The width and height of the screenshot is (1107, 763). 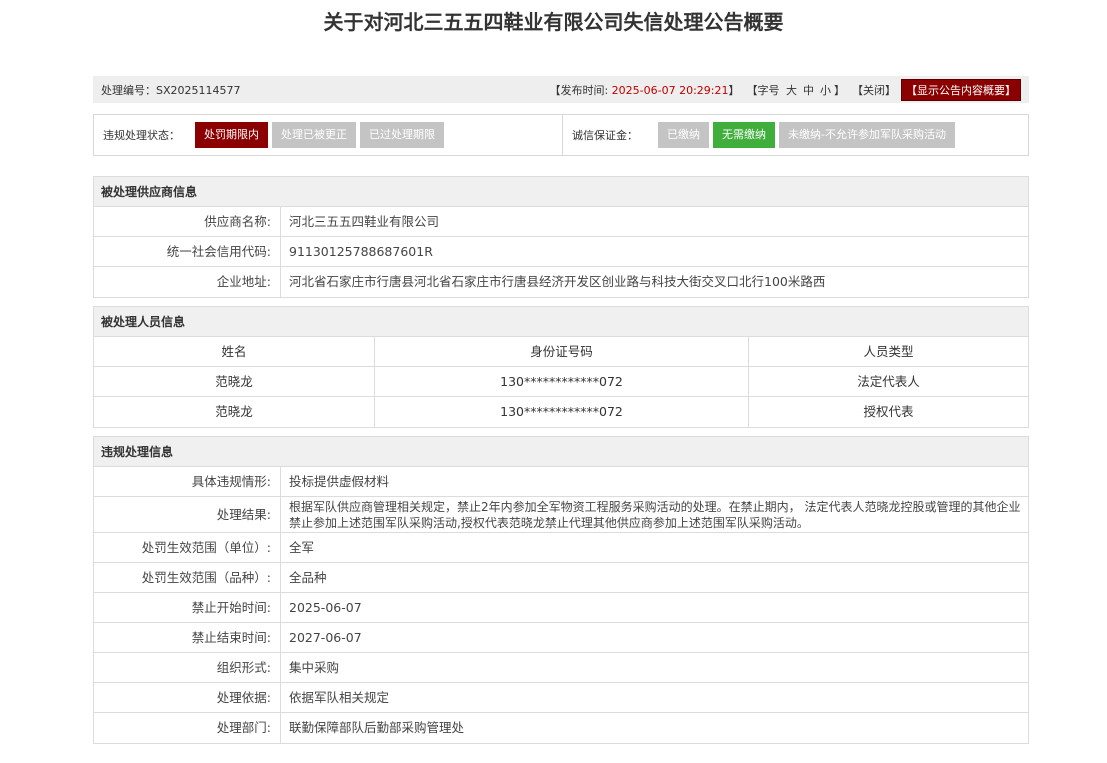 What do you see at coordinates (561, 638) in the screenshot?
I see `ban-end-row: 禁止结束时间: 2027-06-07` at bounding box center [561, 638].